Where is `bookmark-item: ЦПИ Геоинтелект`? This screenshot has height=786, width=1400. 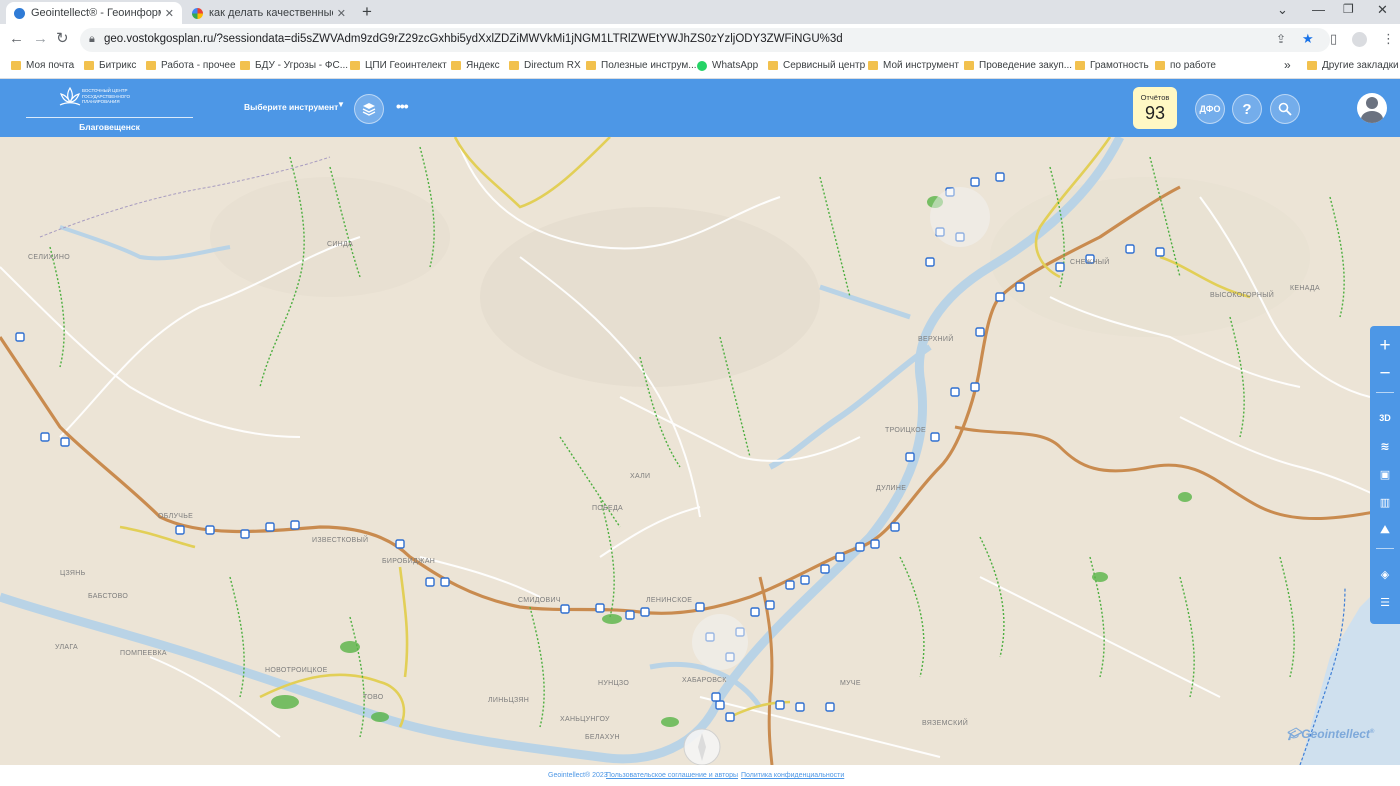
bookmark-item: ЦПИ Геоинтелект is located at coordinates (398, 65).